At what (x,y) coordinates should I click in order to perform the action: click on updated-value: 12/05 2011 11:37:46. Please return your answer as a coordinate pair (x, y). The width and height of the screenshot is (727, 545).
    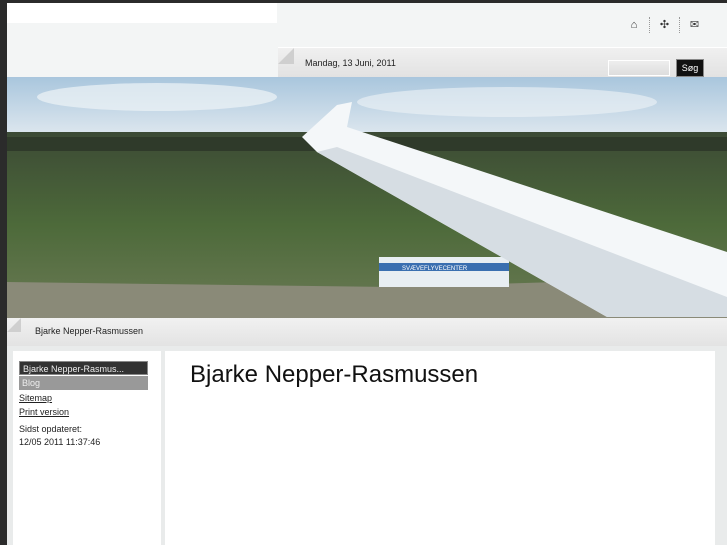
    Looking at the image, I should click on (60, 442).